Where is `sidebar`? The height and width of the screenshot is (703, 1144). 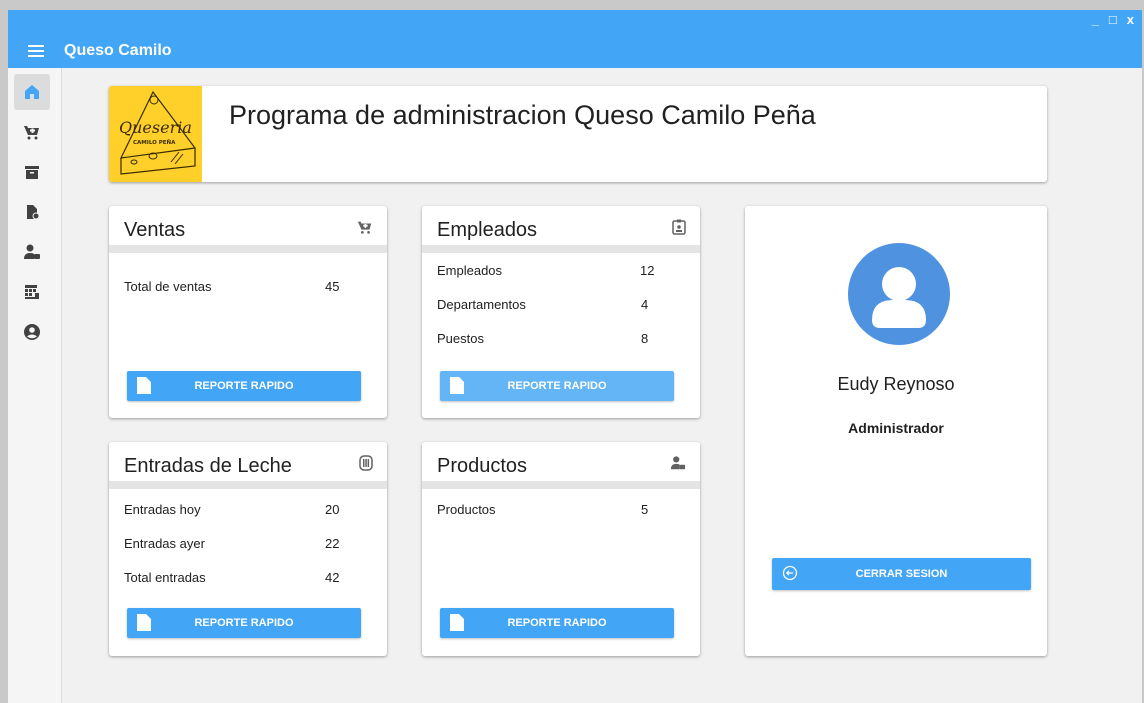
sidebar is located at coordinates (35, 385).